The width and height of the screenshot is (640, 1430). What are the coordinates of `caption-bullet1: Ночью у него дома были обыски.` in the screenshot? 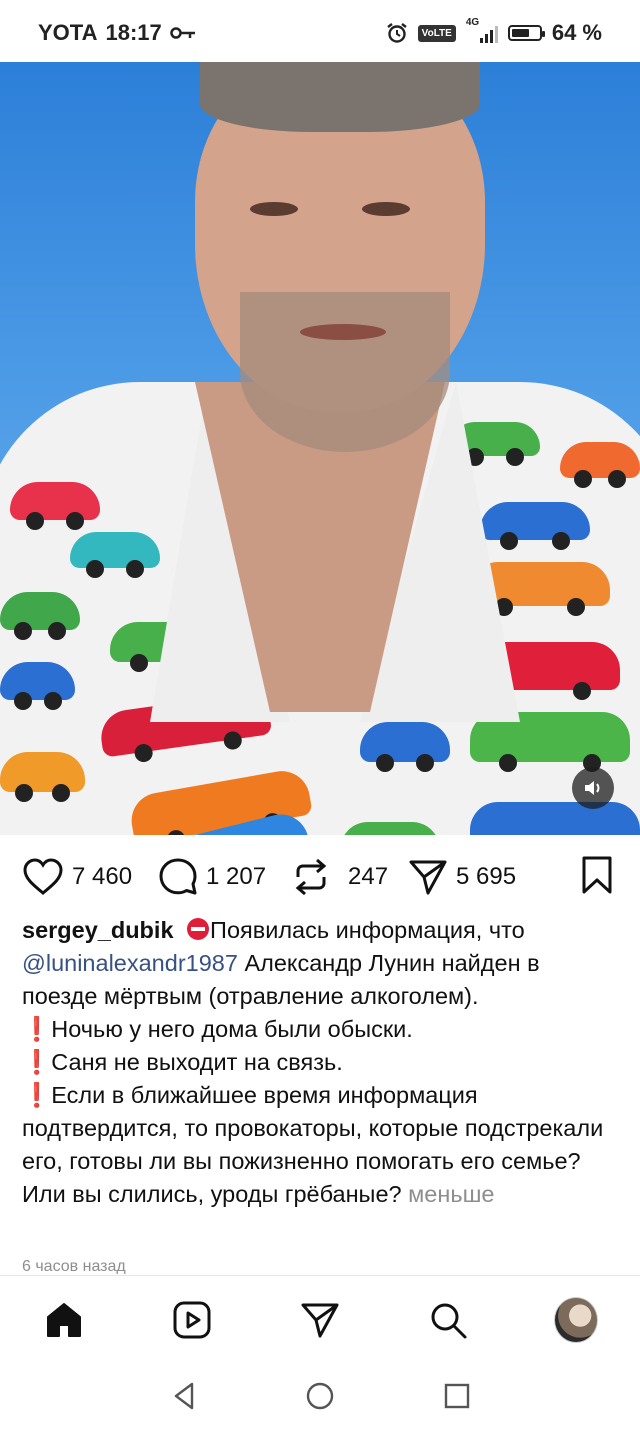 It's located at (232, 1029).